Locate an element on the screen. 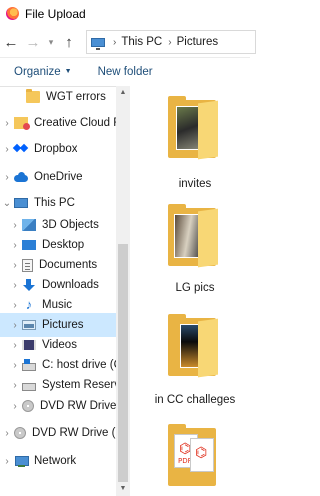 The height and width of the screenshot is (496, 320). back-arrow-icon: ← is located at coordinates (11, 42).